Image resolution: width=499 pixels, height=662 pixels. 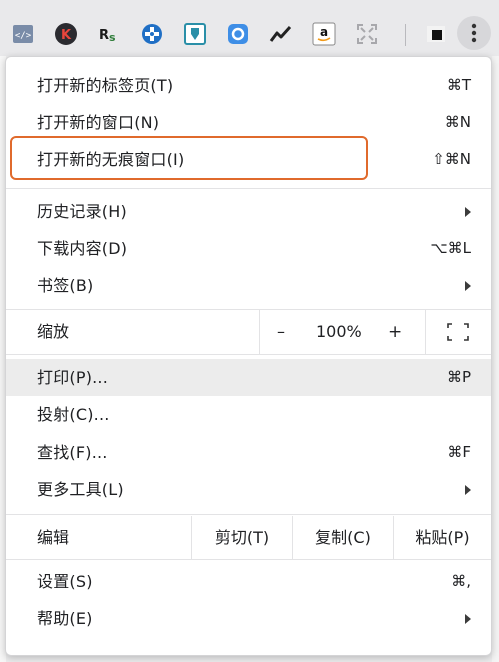 What do you see at coordinates (474, 33) in the screenshot?
I see `more-menu-icon` at bounding box center [474, 33].